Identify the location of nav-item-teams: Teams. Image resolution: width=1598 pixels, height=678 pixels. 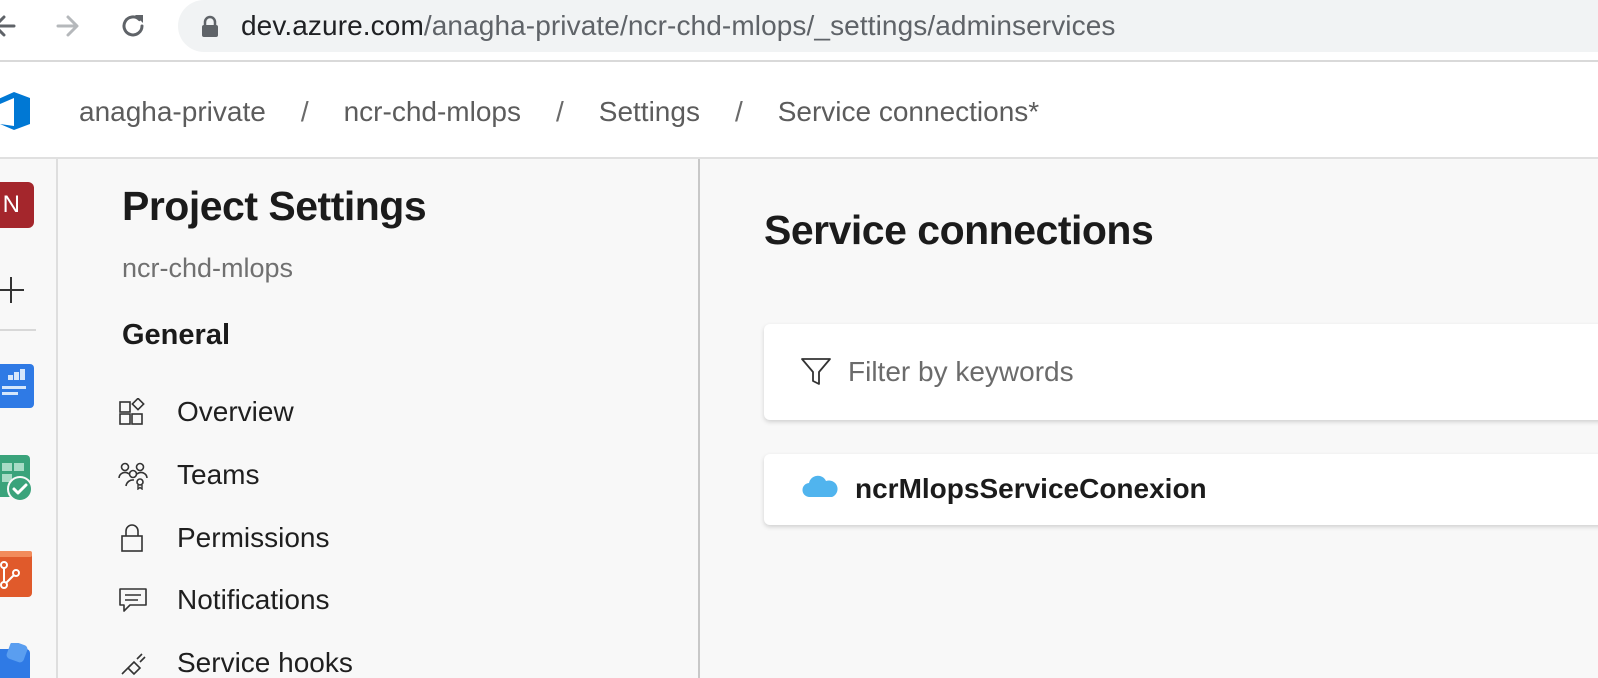
(398, 475).